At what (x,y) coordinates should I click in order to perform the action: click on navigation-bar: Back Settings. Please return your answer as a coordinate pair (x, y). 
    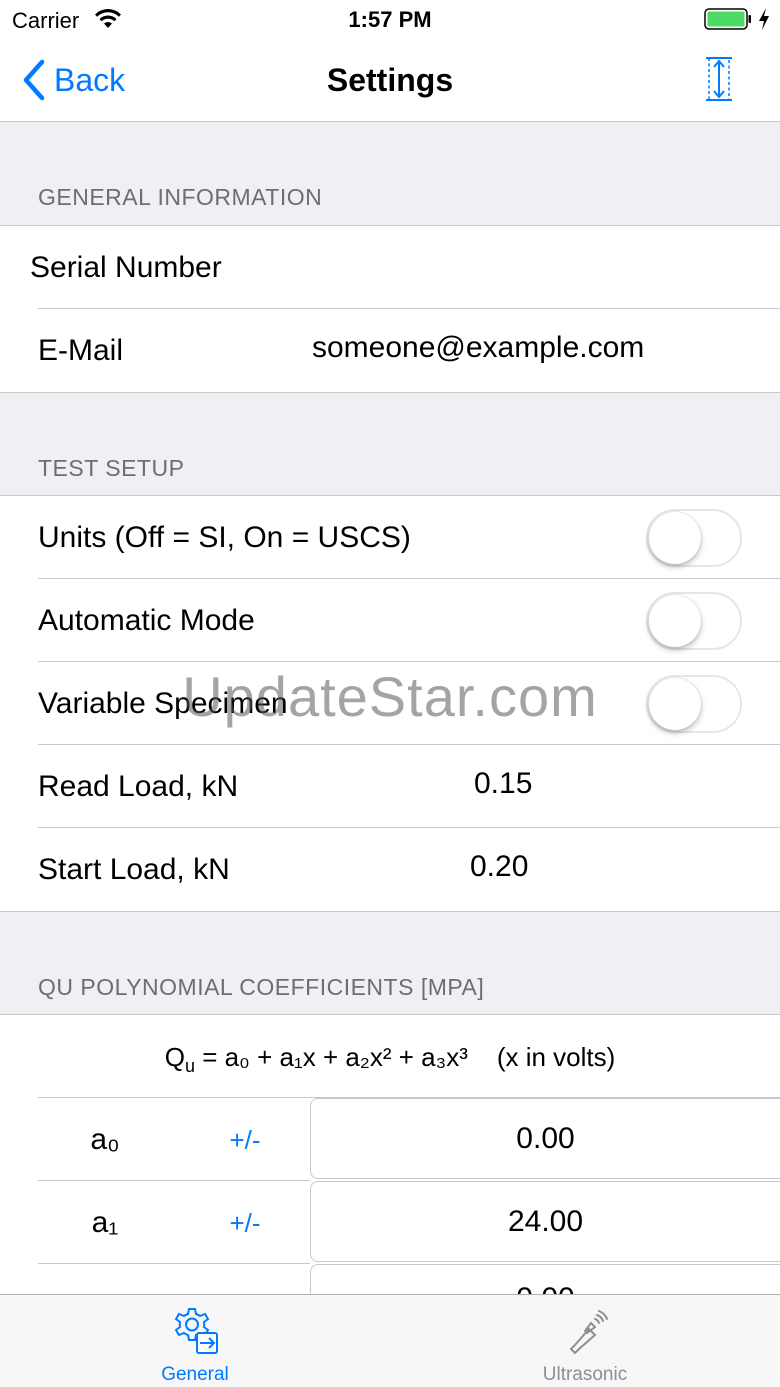
    Looking at the image, I should click on (390, 81).